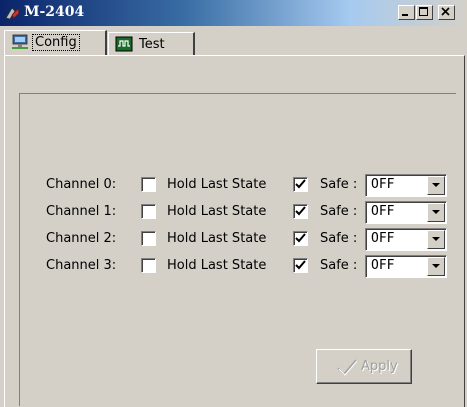  I want to click on maximize-button, so click(424, 12).